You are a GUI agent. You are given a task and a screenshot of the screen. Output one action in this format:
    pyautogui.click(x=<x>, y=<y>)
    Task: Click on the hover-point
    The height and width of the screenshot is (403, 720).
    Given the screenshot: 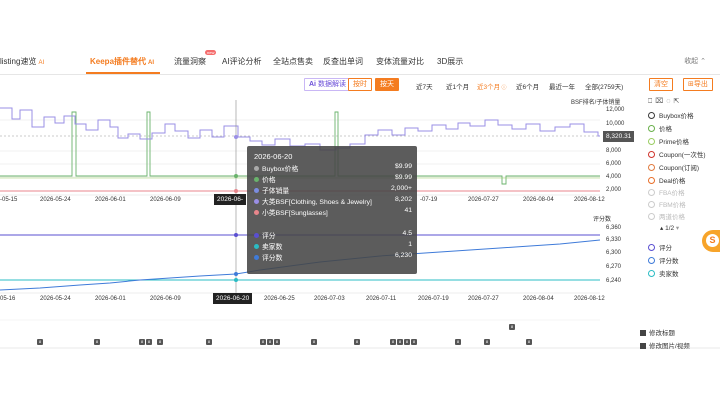 What is the action you would take?
    pyautogui.click(x=236, y=274)
    